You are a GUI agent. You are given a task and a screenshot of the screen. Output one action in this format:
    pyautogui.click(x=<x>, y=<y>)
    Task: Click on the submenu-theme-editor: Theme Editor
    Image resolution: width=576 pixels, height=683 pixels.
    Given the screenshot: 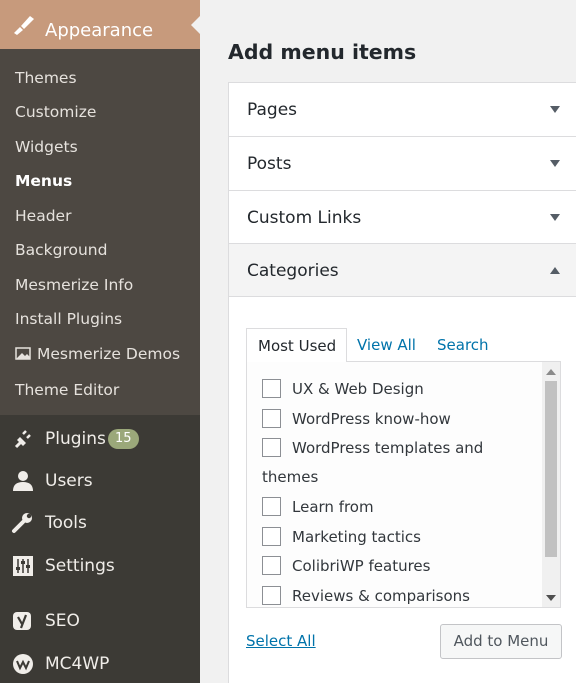 What is the action you would take?
    pyautogui.click(x=67, y=390)
    